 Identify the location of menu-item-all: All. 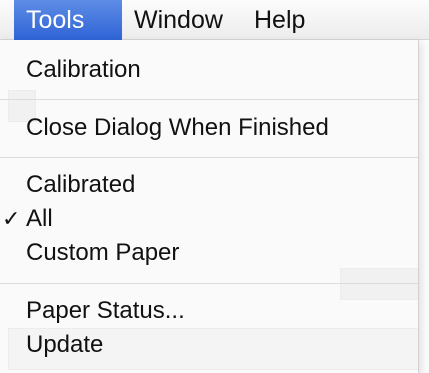
(39, 219).